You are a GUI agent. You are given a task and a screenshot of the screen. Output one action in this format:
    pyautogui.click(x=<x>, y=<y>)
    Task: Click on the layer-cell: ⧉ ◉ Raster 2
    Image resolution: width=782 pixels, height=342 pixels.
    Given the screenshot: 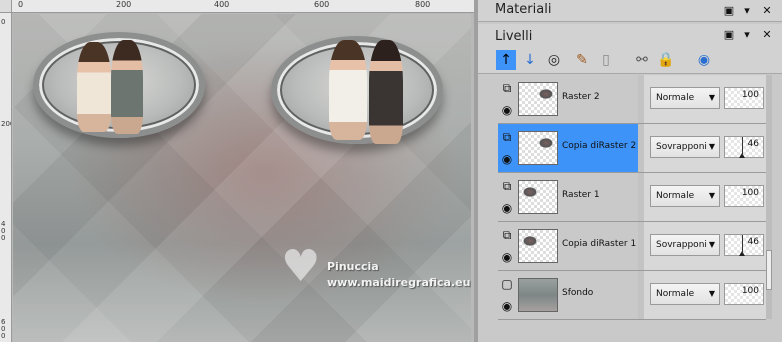 What is the action you would take?
    pyautogui.click(x=568, y=99)
    